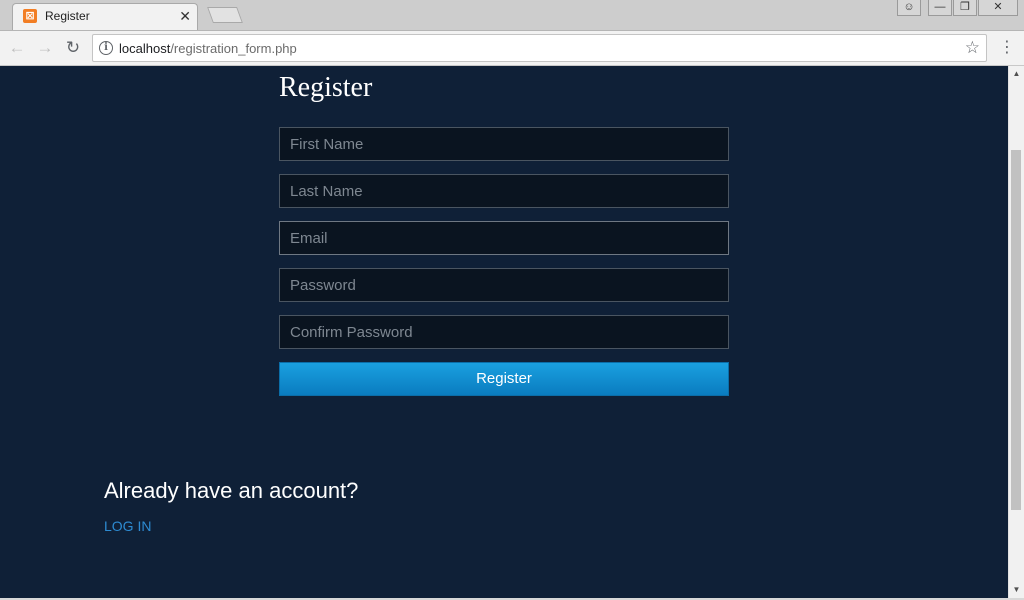  I want to click on browser-tab-register: ⊠ Register ✕, so click(105, 16).